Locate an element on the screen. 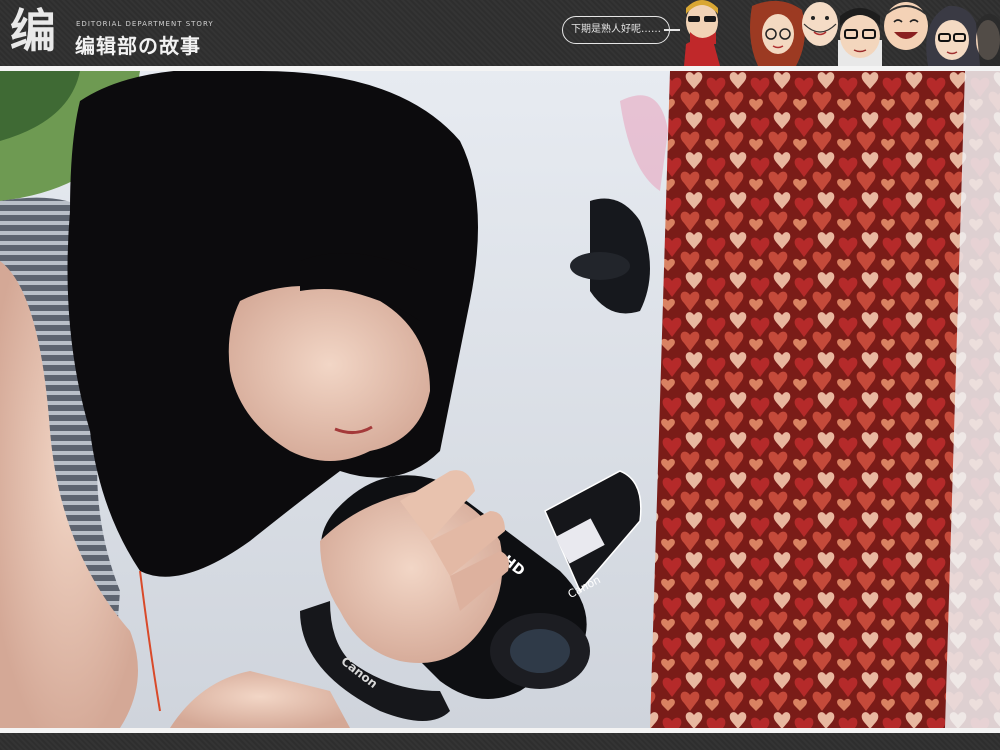  bald-man-cartoon-icon is located at coordinates (820, 24).